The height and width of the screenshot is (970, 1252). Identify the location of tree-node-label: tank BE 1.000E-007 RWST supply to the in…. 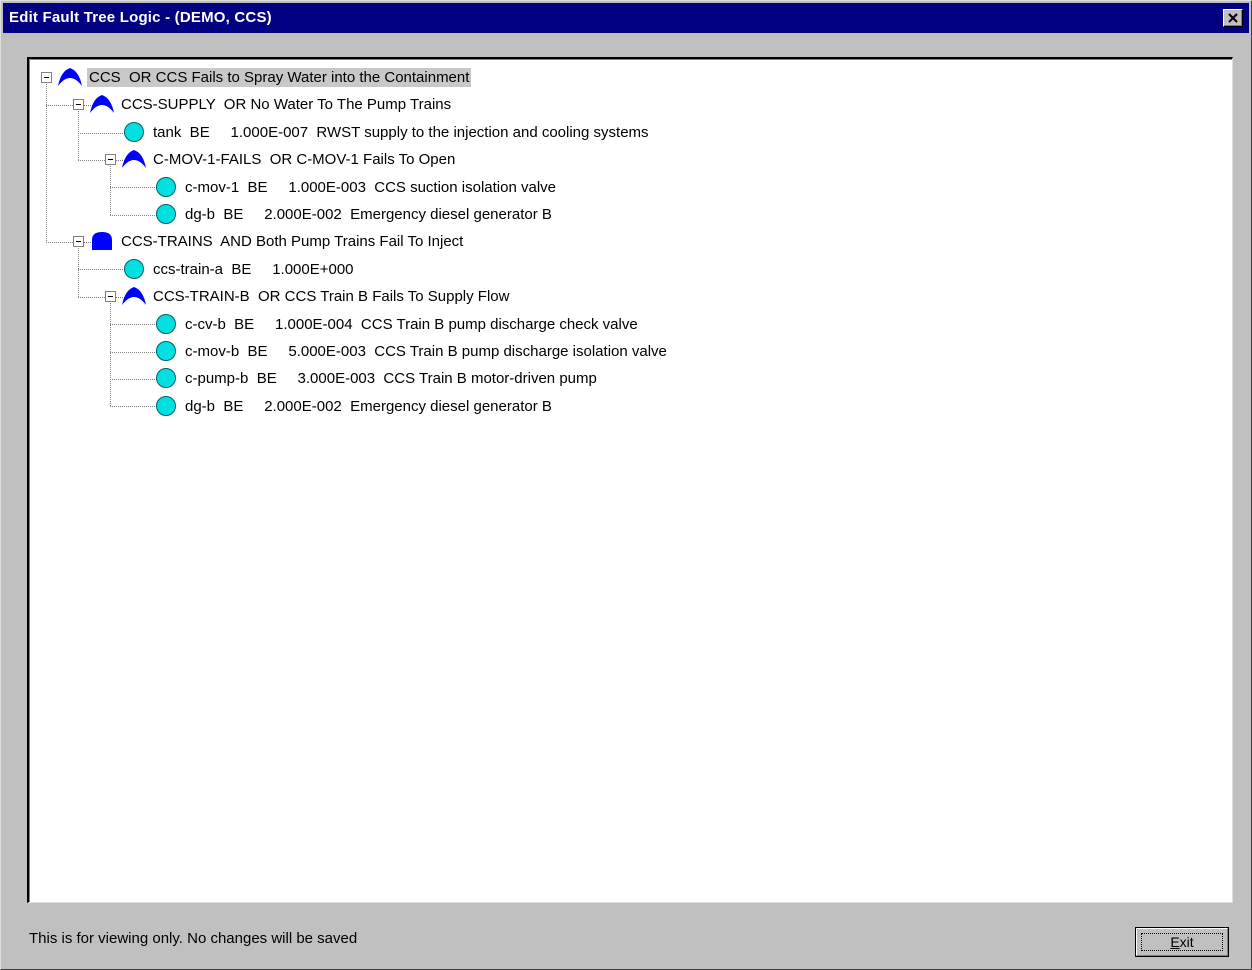
(401, 132).